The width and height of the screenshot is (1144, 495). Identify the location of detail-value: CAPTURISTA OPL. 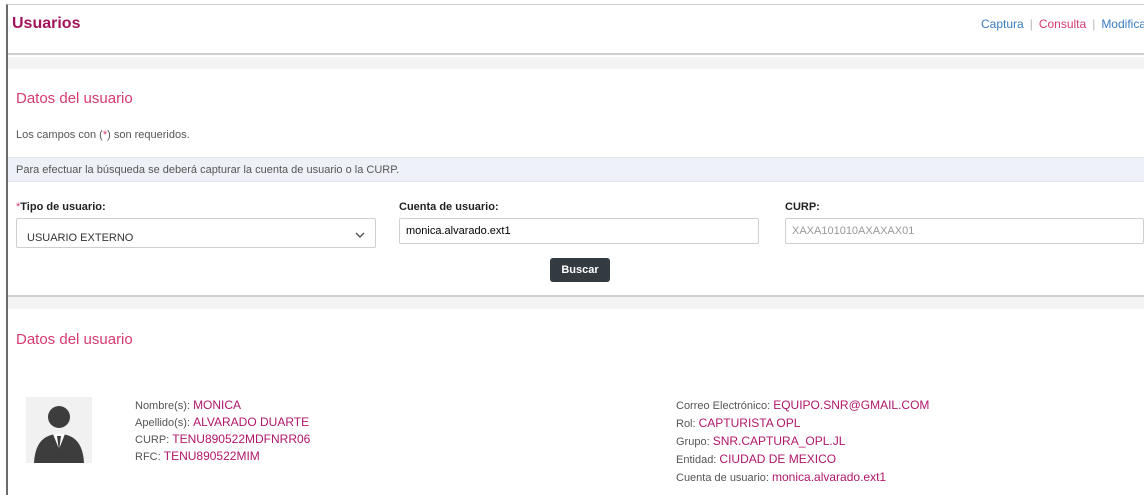
(749, 423).